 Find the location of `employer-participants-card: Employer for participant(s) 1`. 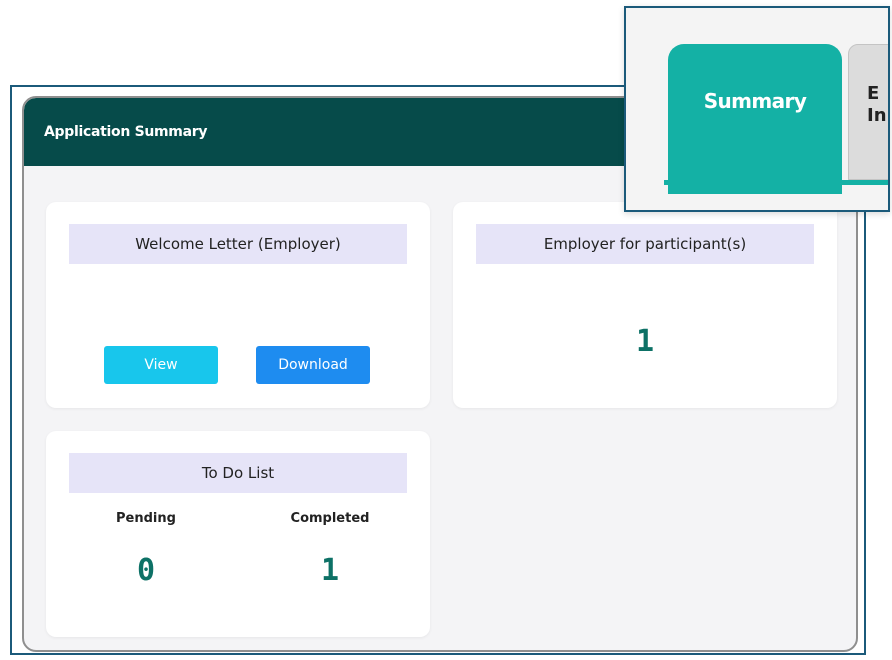

employer-participants-card: Employer for participant(s) 1 is located at coordinates (645, 305).